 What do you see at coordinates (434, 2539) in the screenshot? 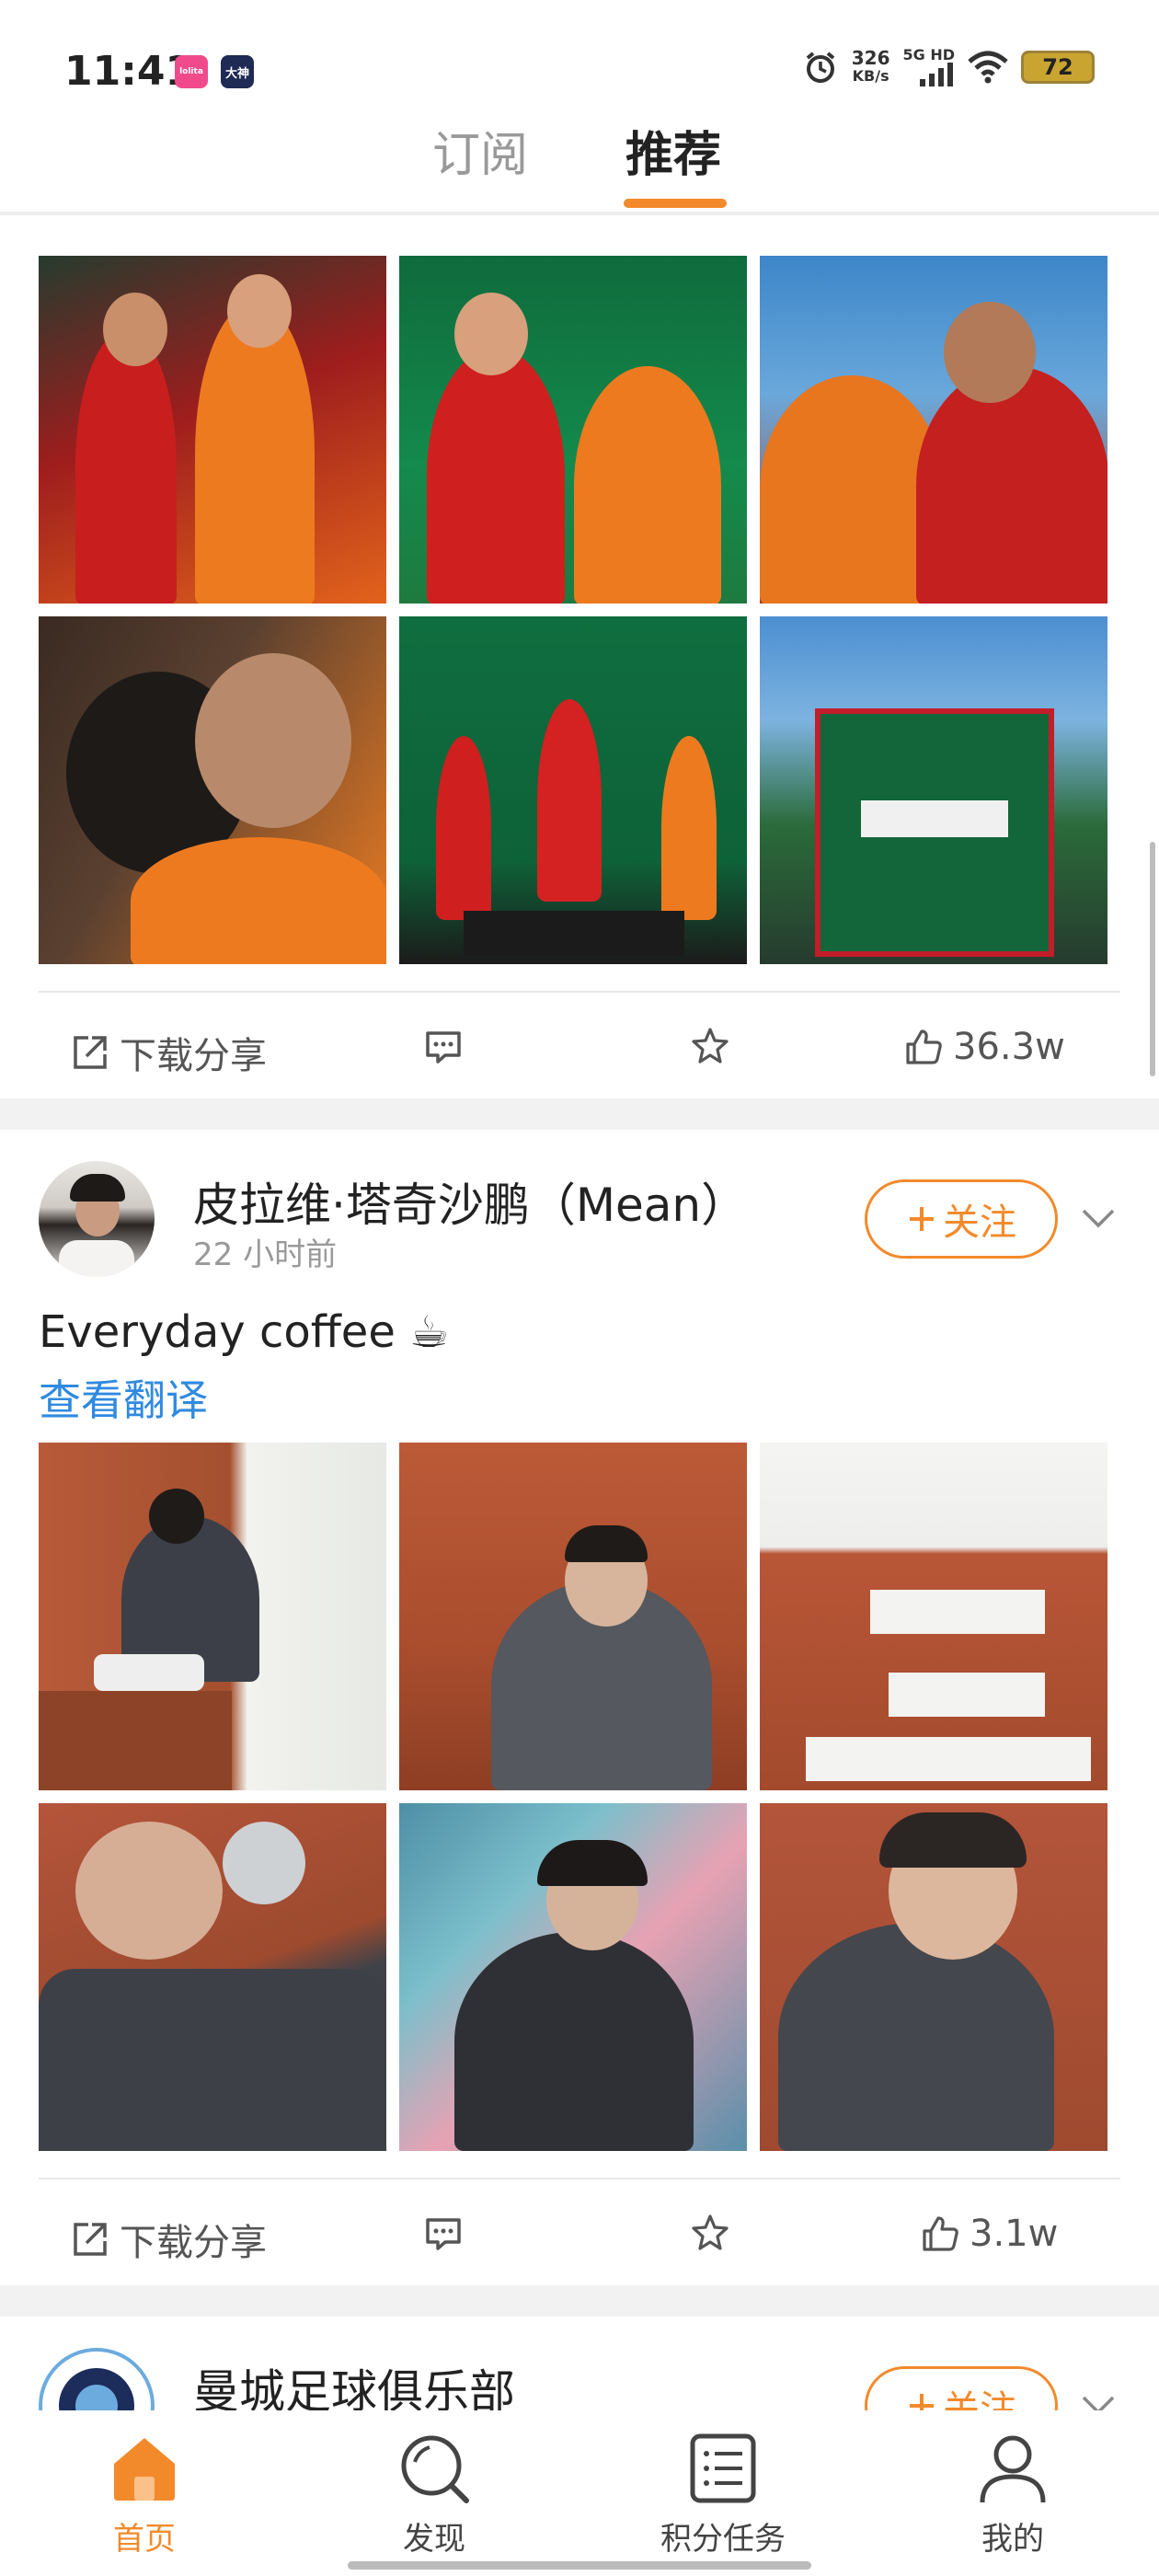
I see `nav-label: 发现` at bounding box center [434, 2539].